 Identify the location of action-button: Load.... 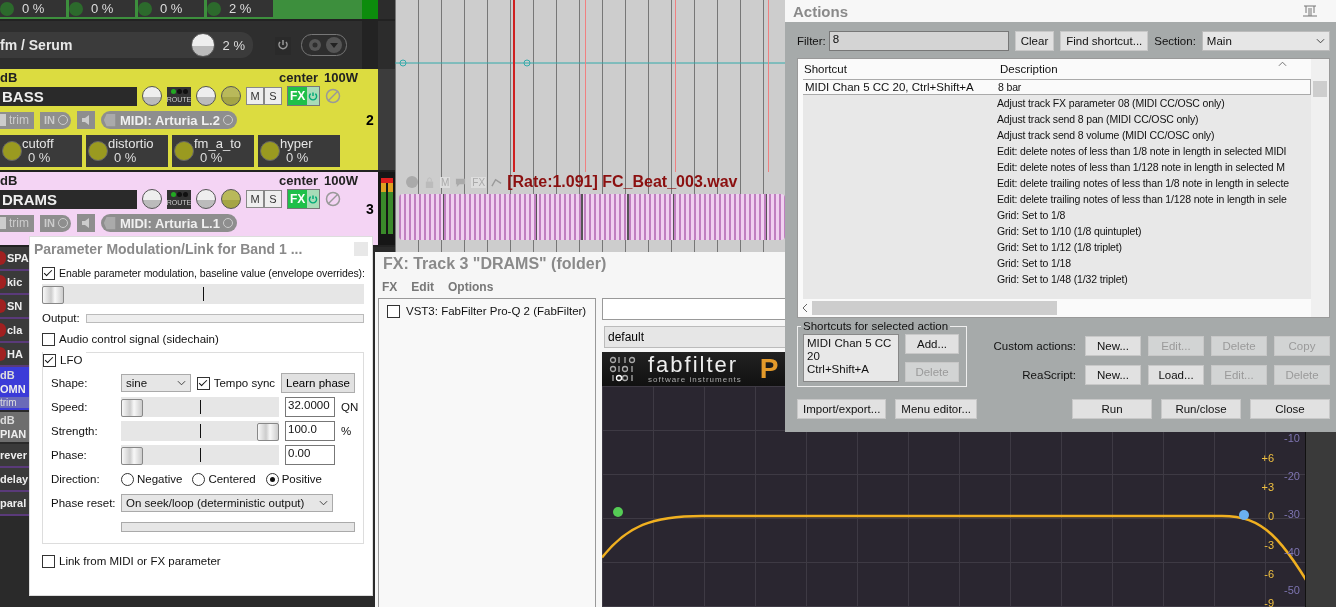
(1176, 375).